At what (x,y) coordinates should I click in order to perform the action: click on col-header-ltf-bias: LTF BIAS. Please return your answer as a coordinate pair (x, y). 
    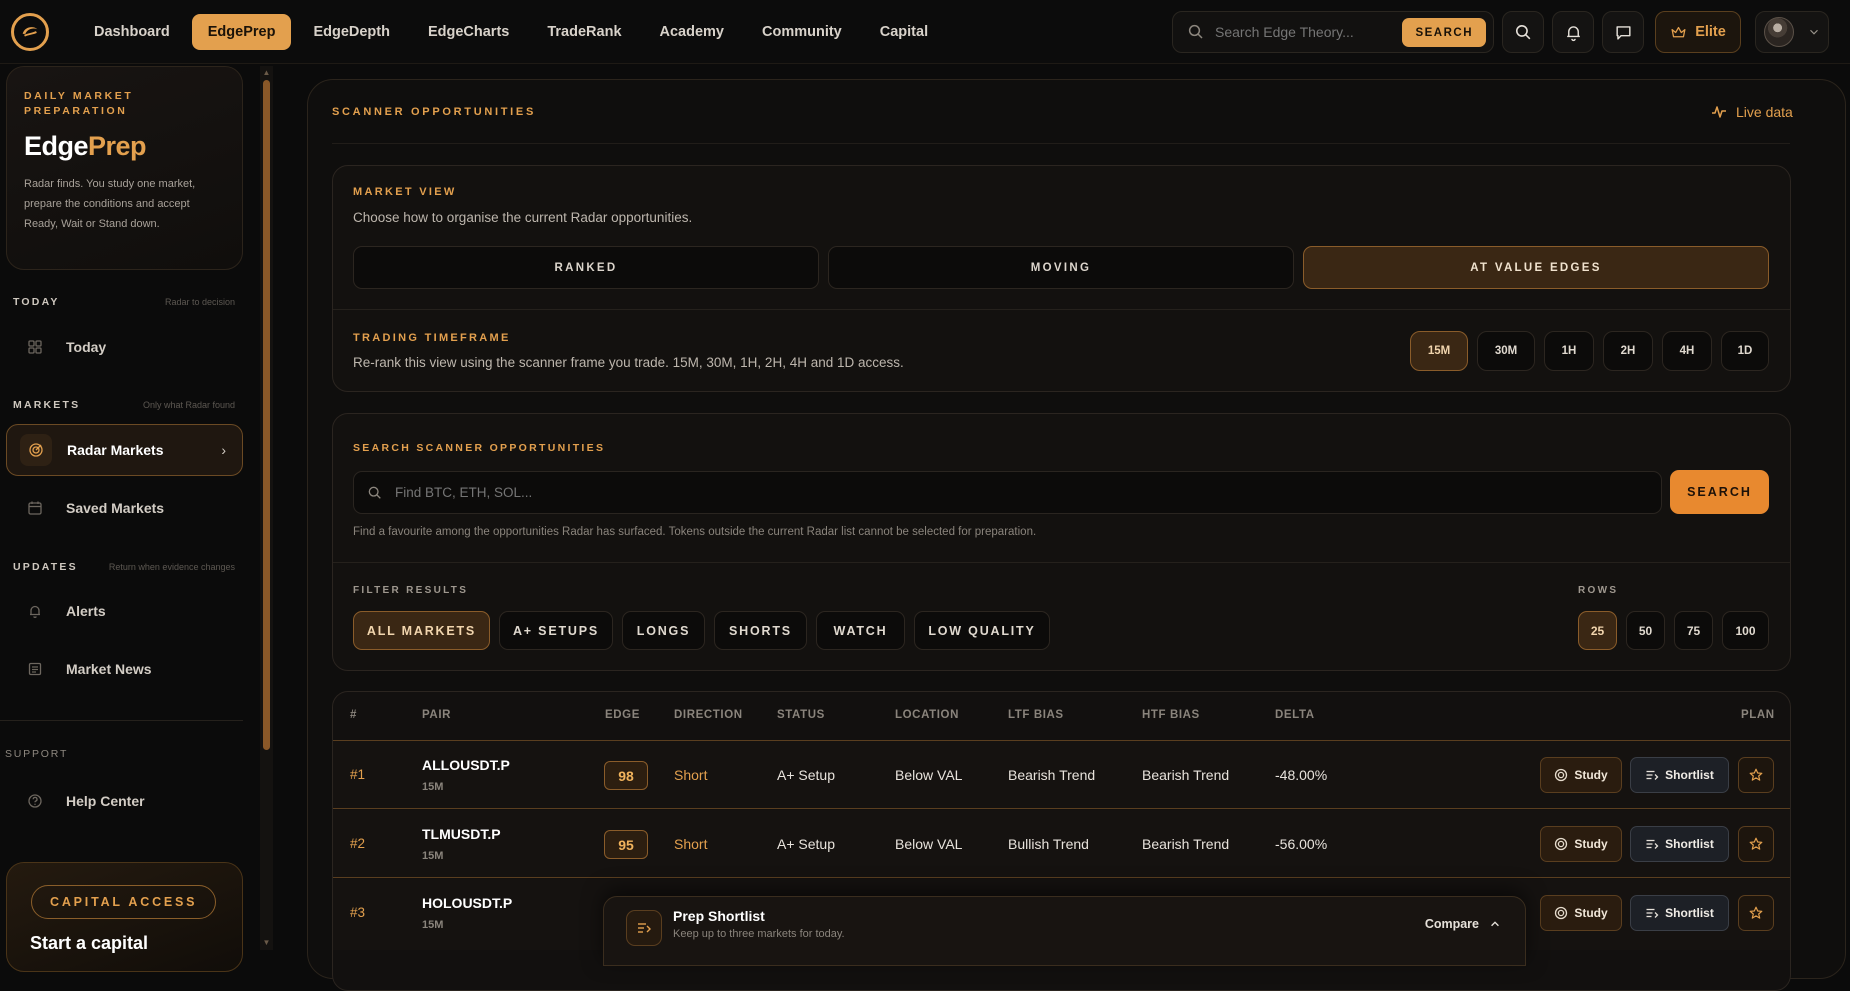
    Looking at the image, I should click on (1036, 715).